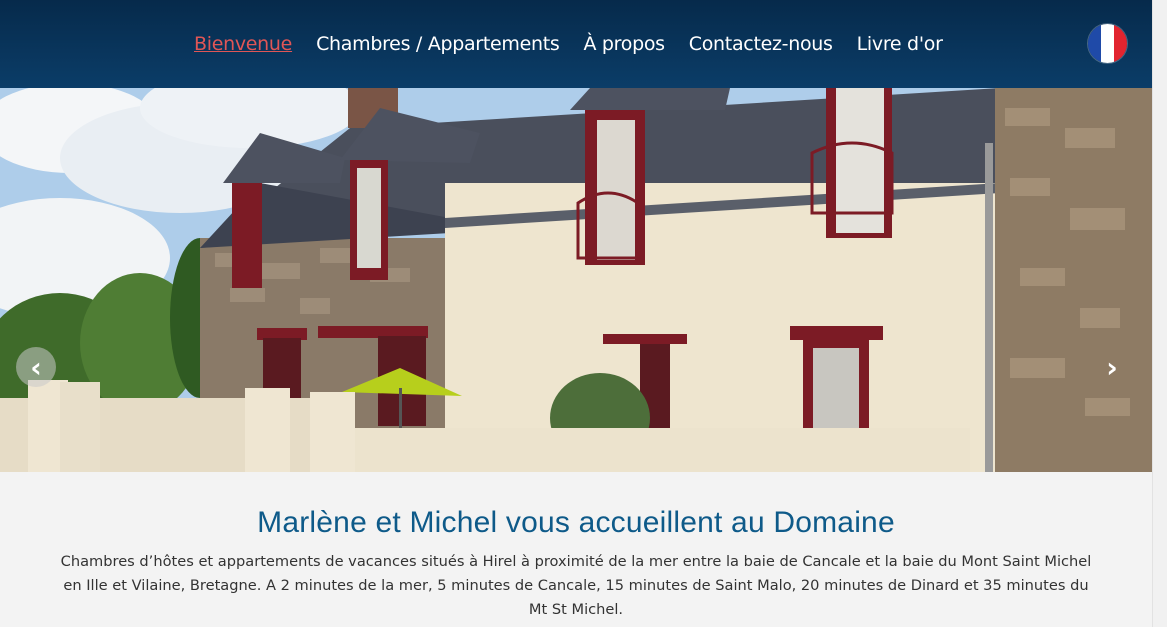 This screenshot has height=627, width=1167. Describe the element at coordinates (900, 44) in the screenshot. I see `nav-link-livre-dor: Livre d'or` at that location.